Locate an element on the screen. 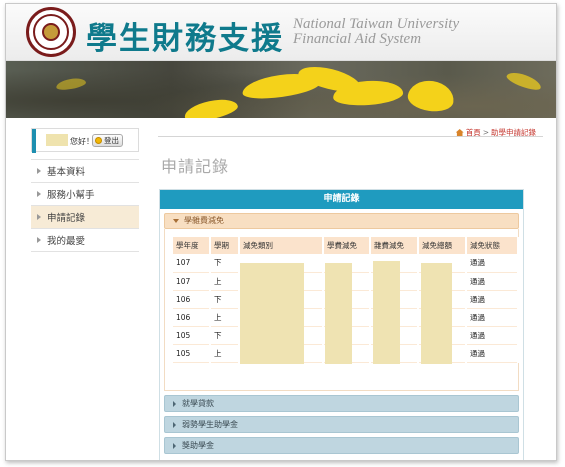 The height and width of the screenshot is (467, 565). user-name-redacted is located at coordinates (57, 140).